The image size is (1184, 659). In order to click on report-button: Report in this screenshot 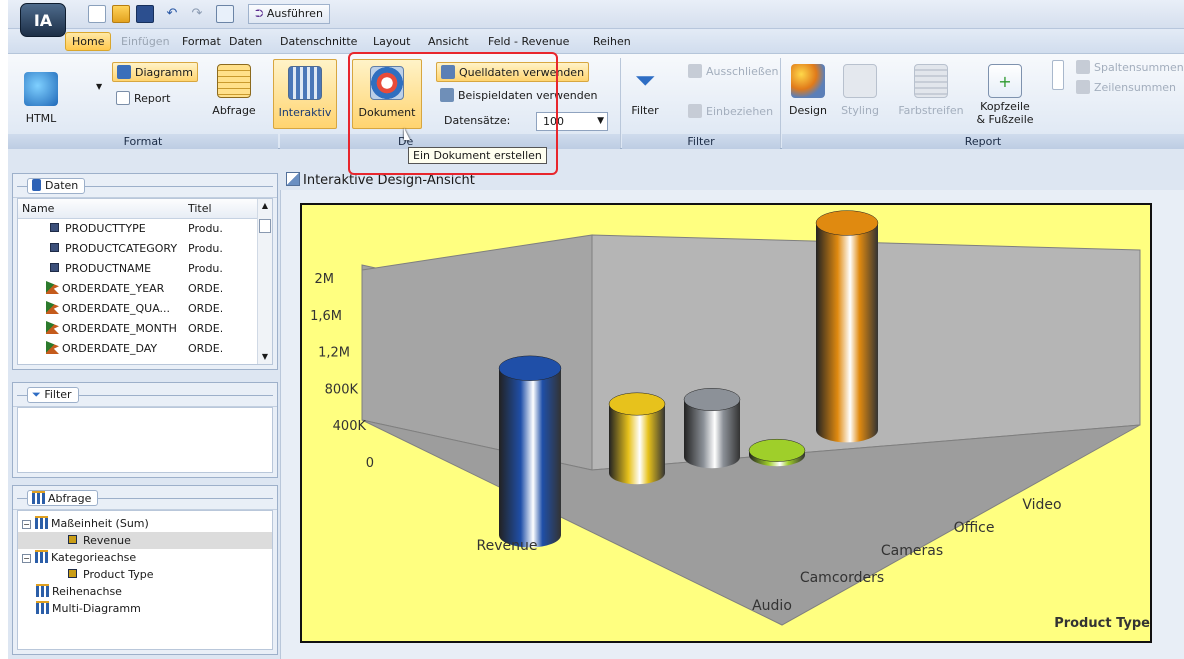, I will do `click(143, 99)`.